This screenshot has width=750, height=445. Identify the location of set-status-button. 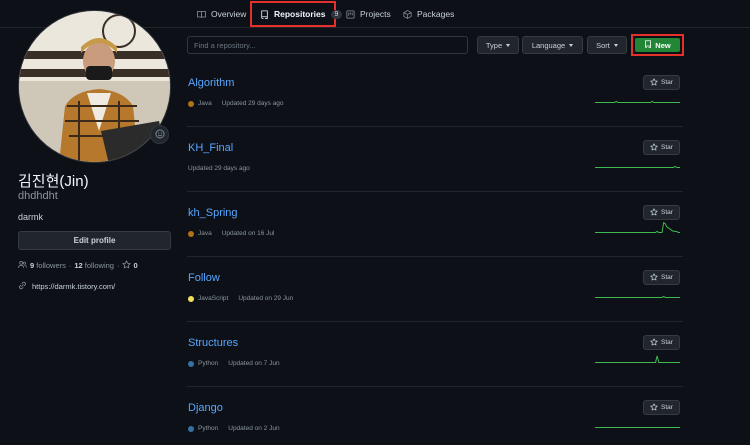
(159, 134).